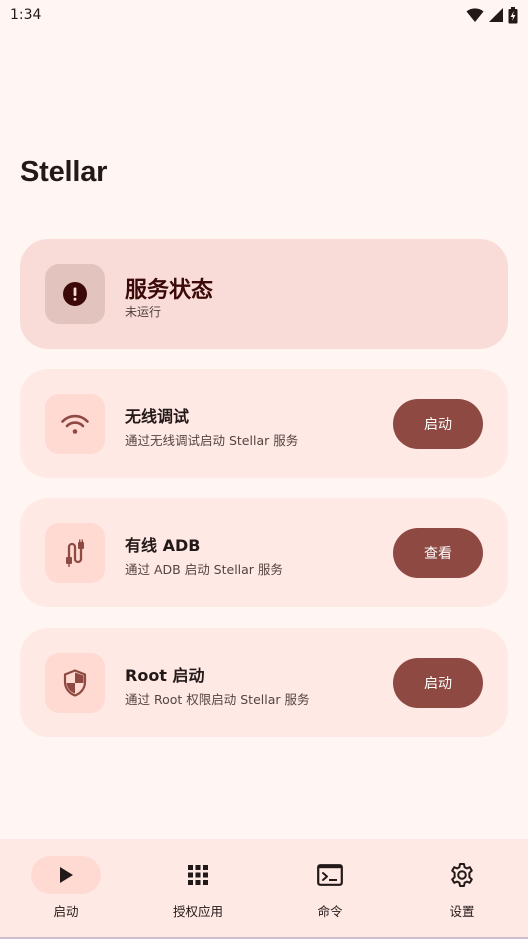  I want to click on root-icon-box, so click(75, 683).